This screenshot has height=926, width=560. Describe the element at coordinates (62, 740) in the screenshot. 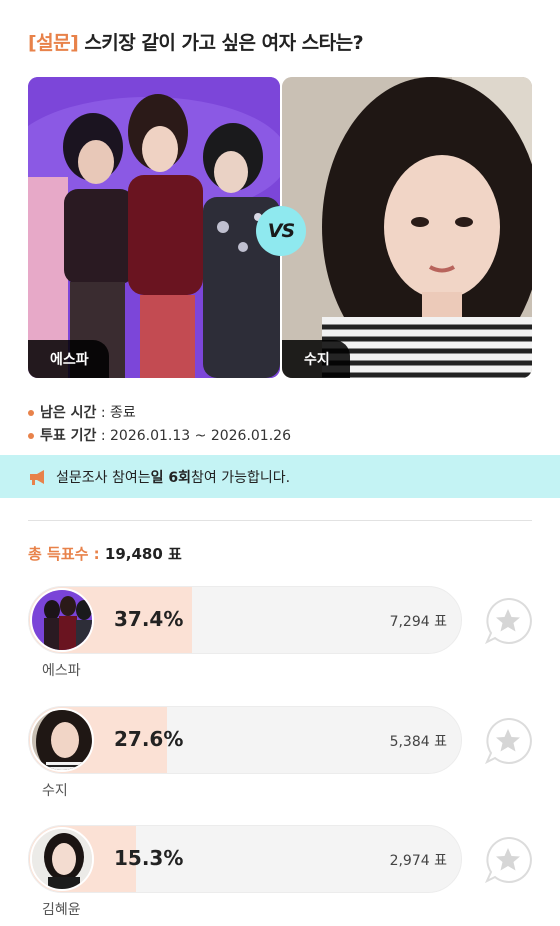

I see `avatar-suzy` at that location.